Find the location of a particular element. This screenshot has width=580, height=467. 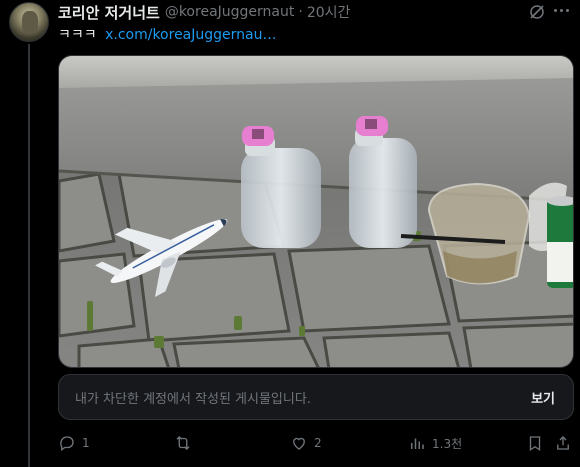

action-bar: 1 2 1.3천 is located at coordinates (316, 444).